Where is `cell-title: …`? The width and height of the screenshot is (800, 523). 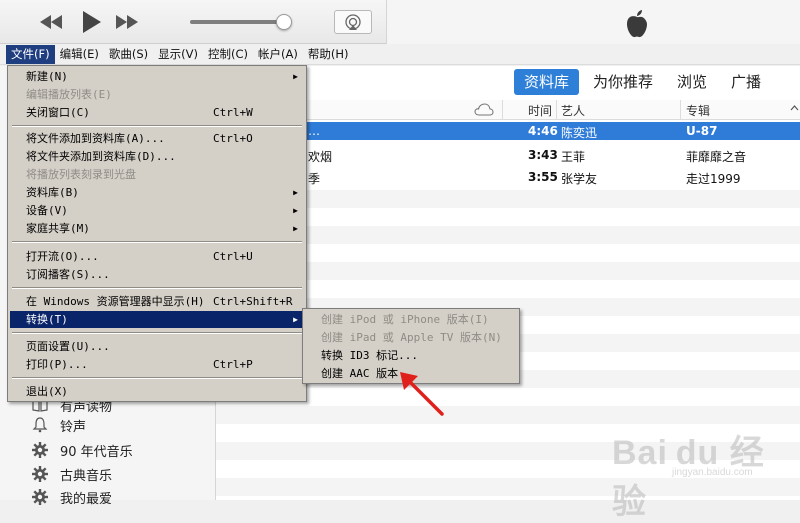
cell-title: … is located at coordinates (314, 131).